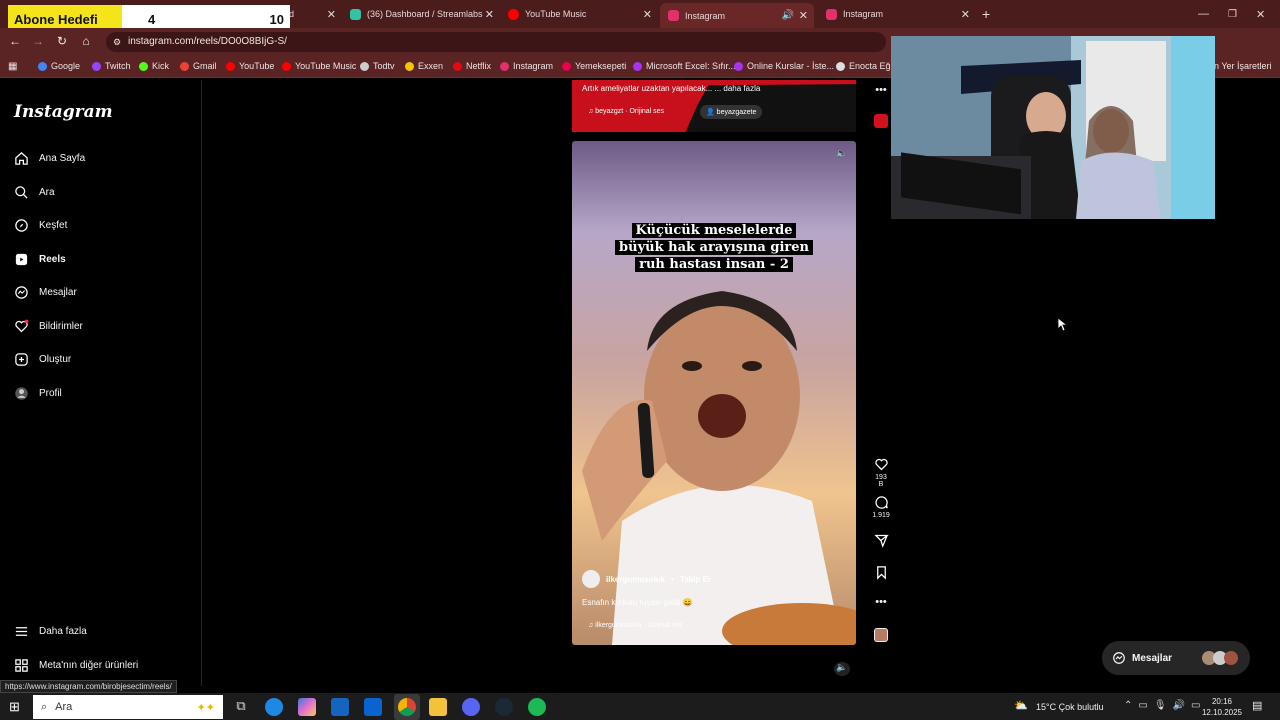 Image resolution: width=1280 pixels, height=720 pixels. What do you see at coordinates (881, 507) in the screenshot?
I see `comment-button: 1.919` at bounding box center [881, 507].